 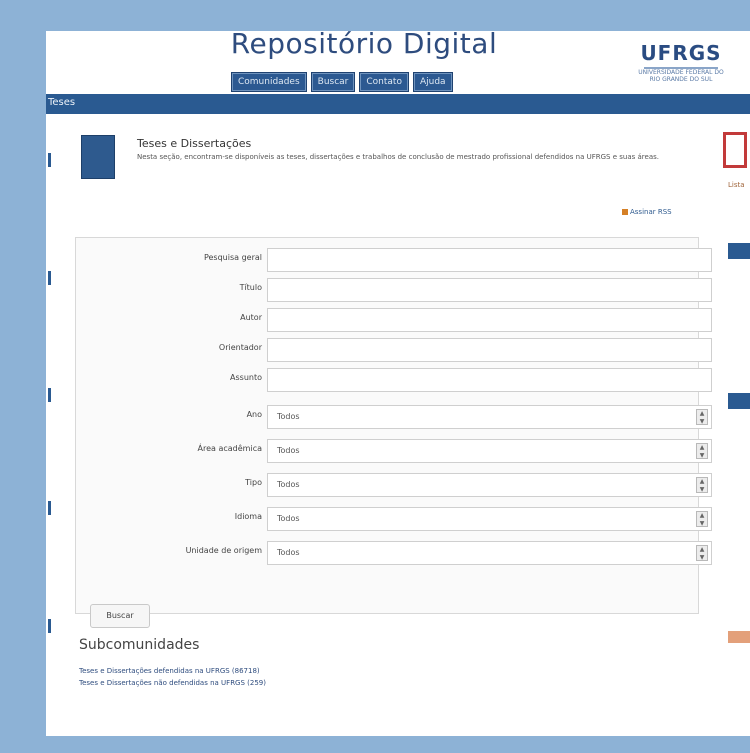 What do you see at coordinates (489, 417) in the screenshot?
I see `year-select: Todos ▲ ▼` at bounding box center [489, 417].